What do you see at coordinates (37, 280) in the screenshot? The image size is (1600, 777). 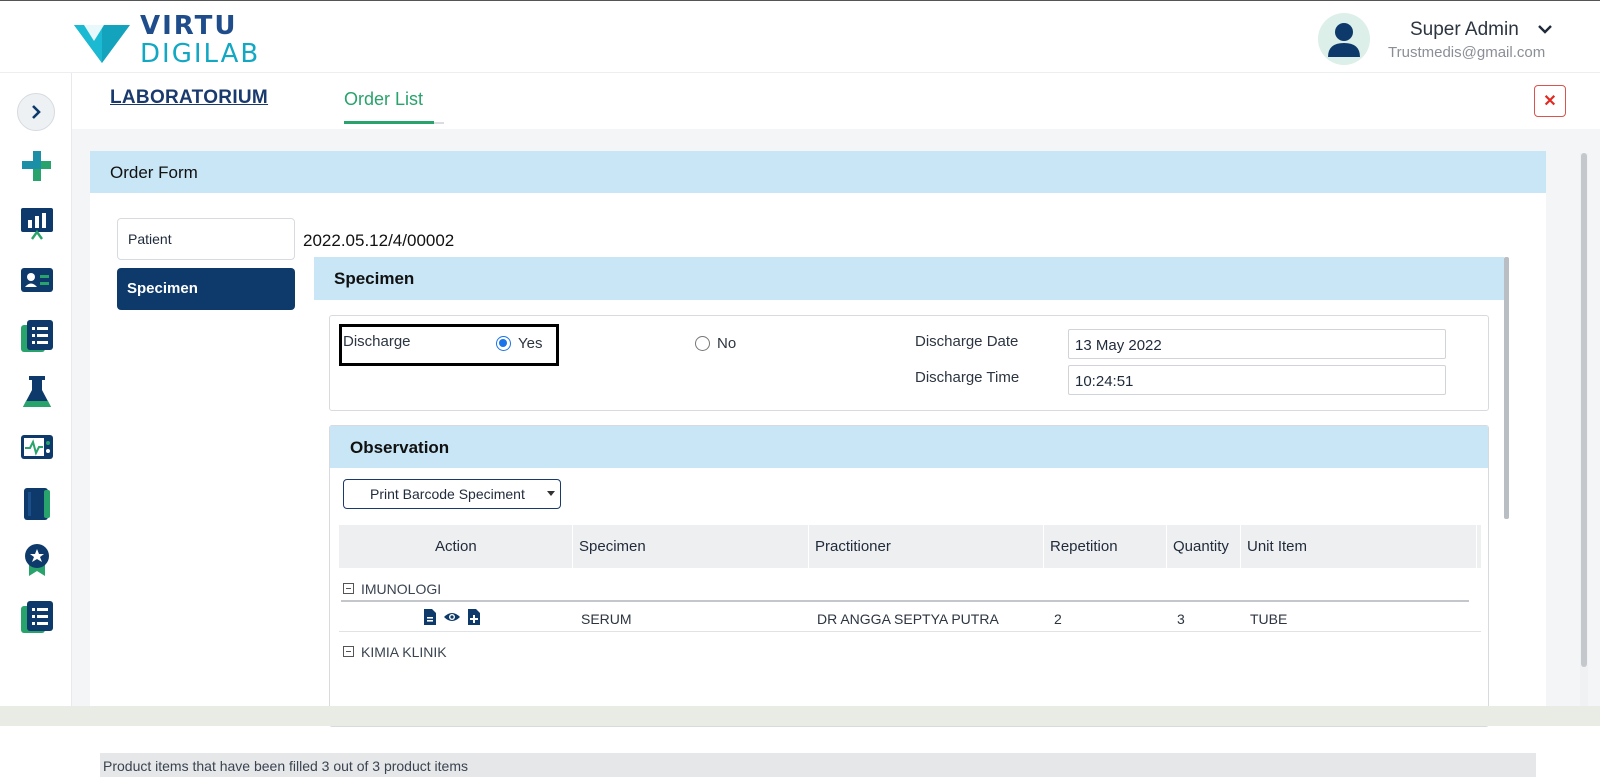 I see `id-card-icon` at bounding box center [37, 280].